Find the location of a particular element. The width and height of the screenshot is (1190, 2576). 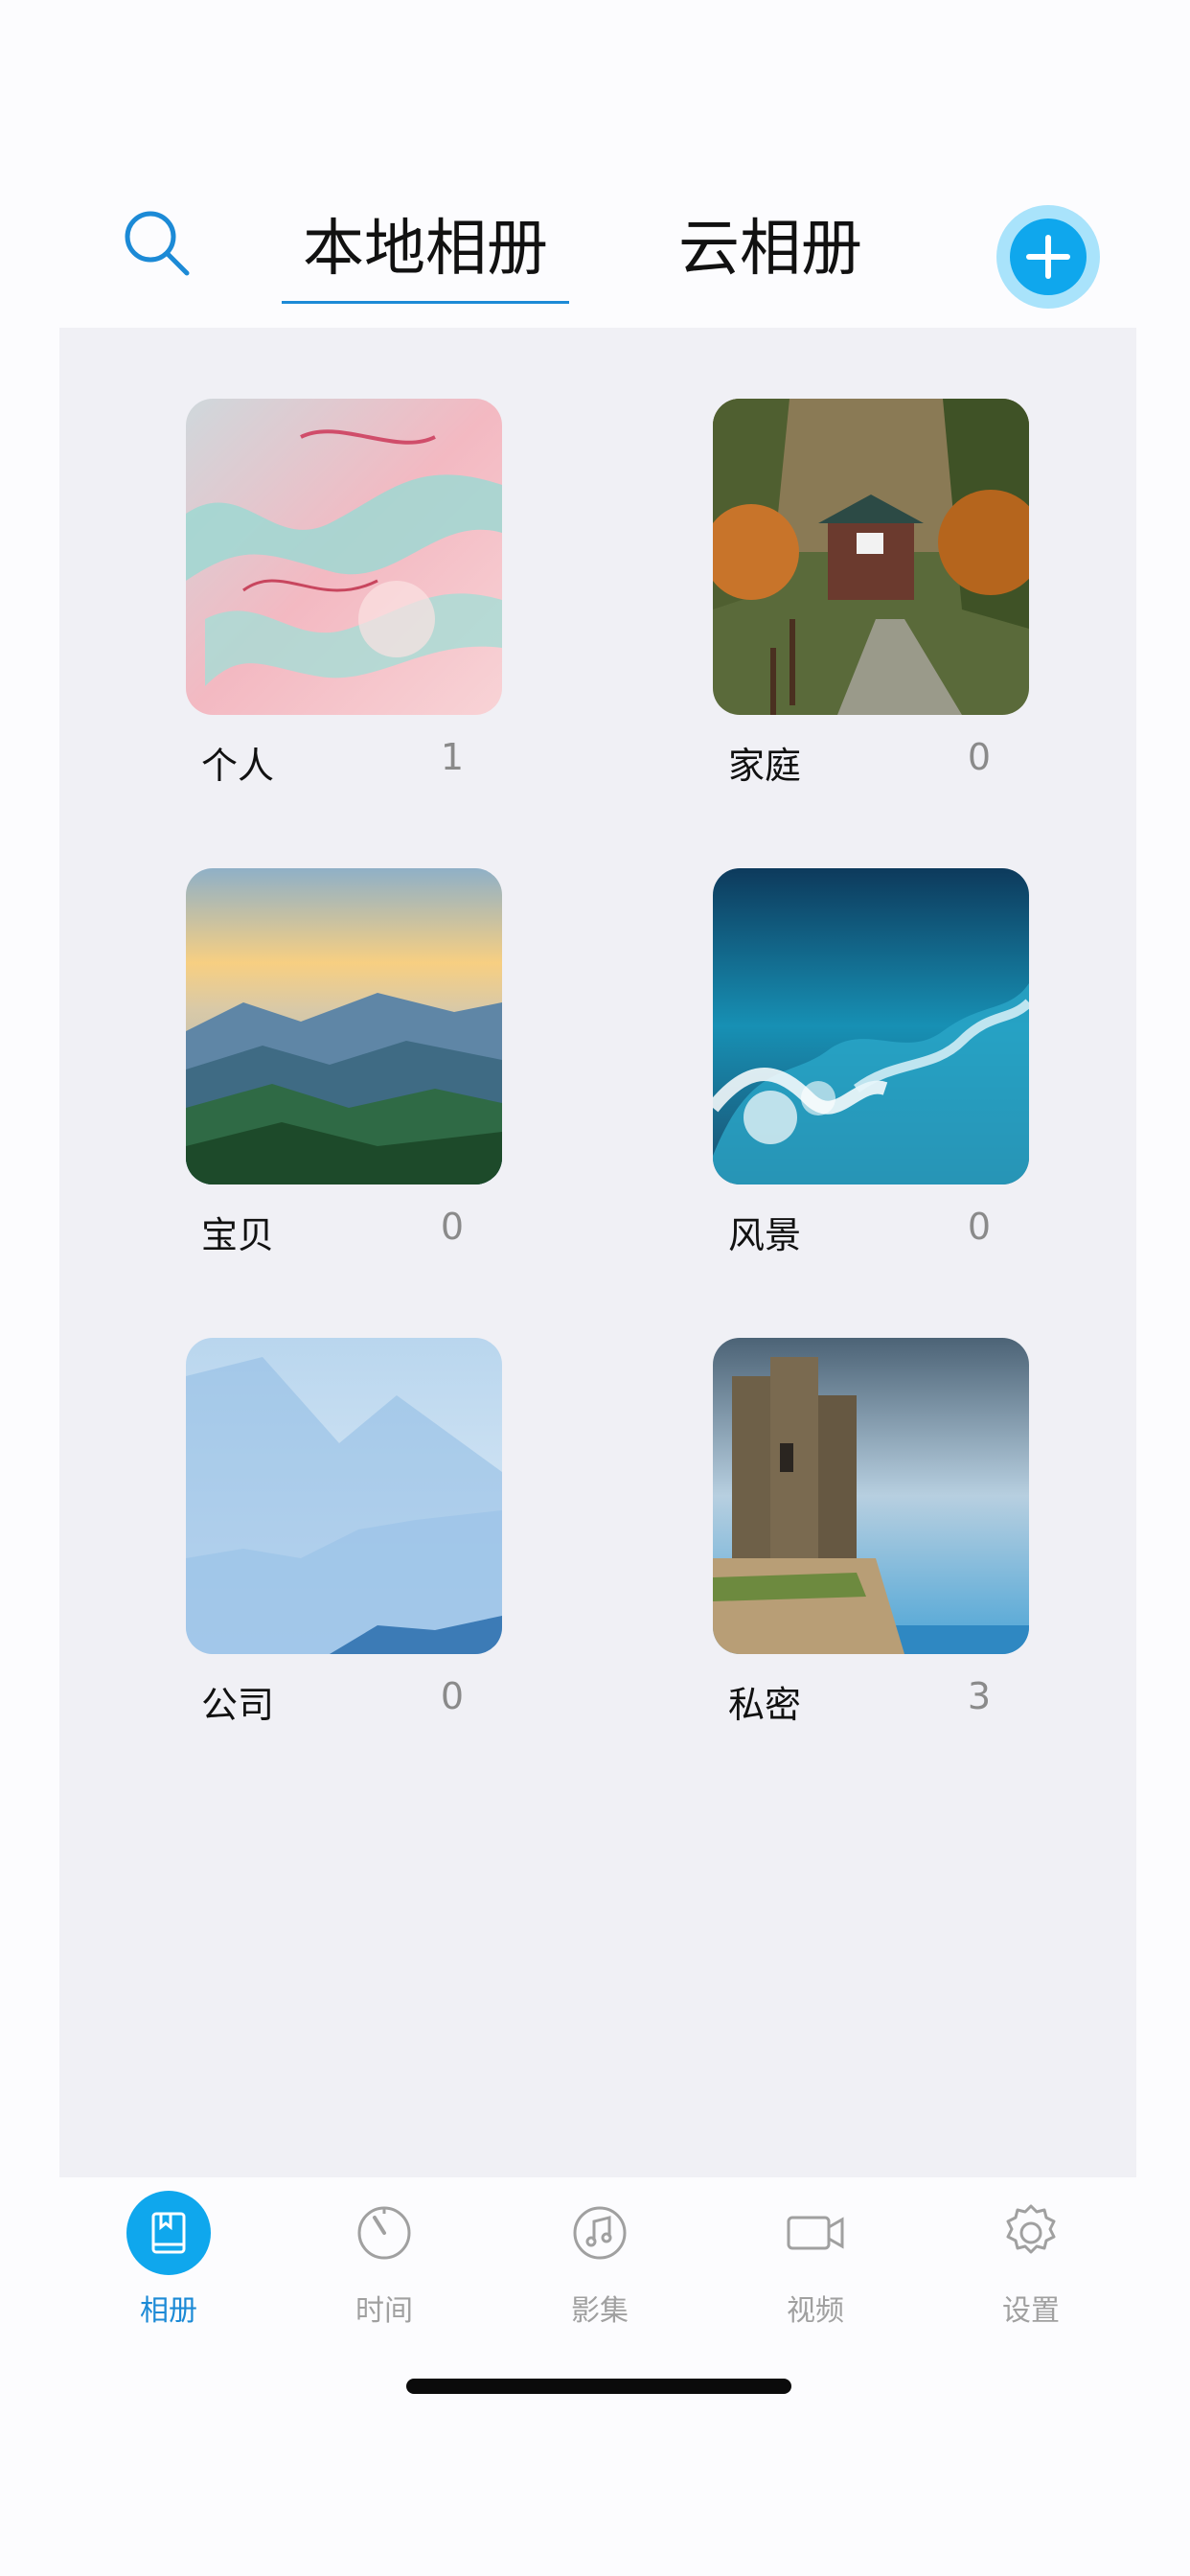

add-album-button is located at coordinates (1048, 257).